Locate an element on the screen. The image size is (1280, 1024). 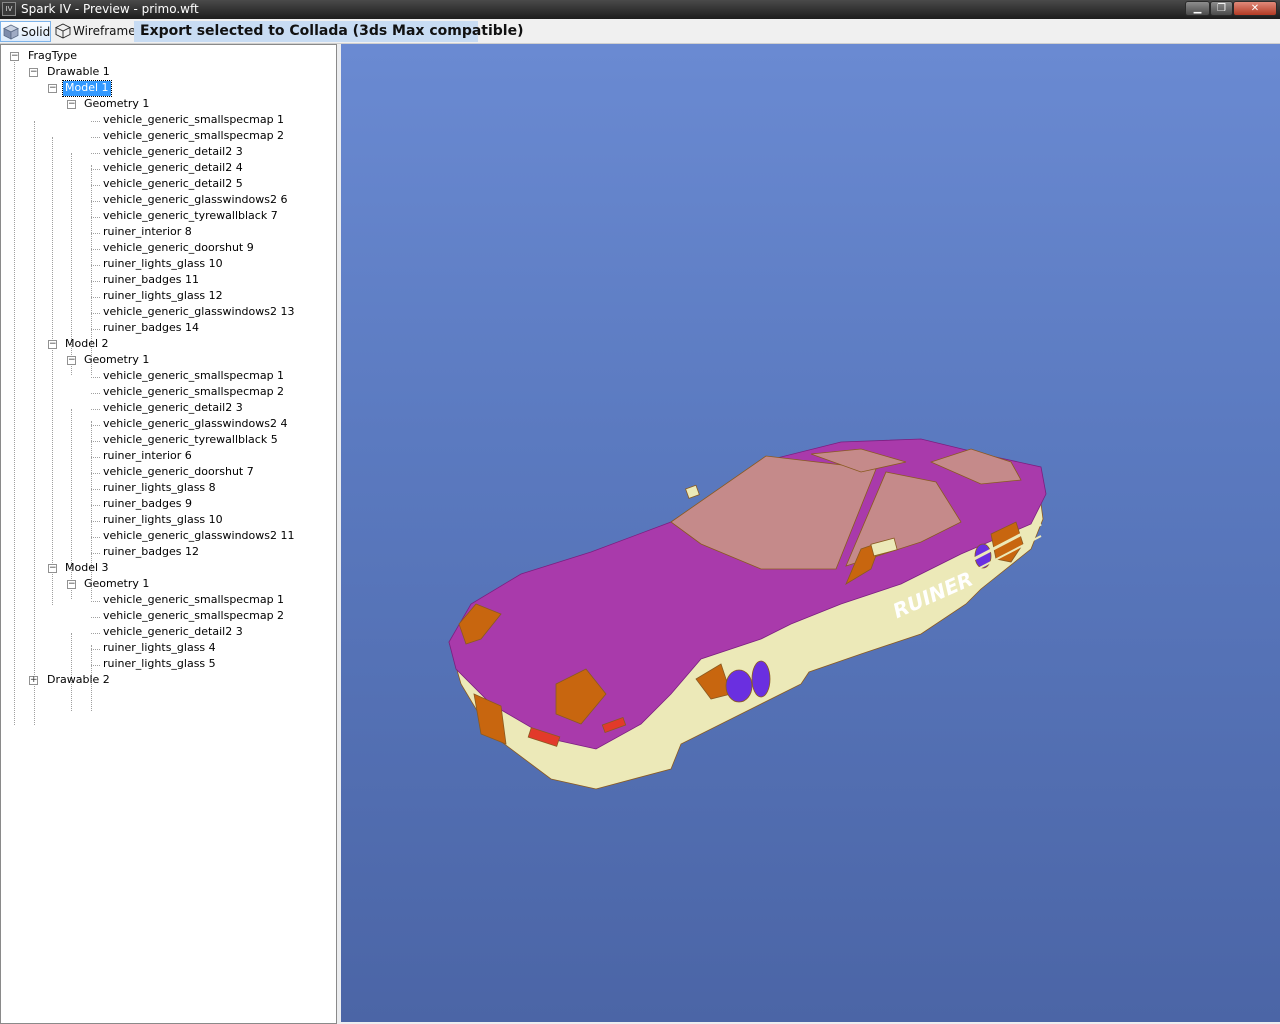
wireframe-label: Wireframe is located at coordinates (104, 31).